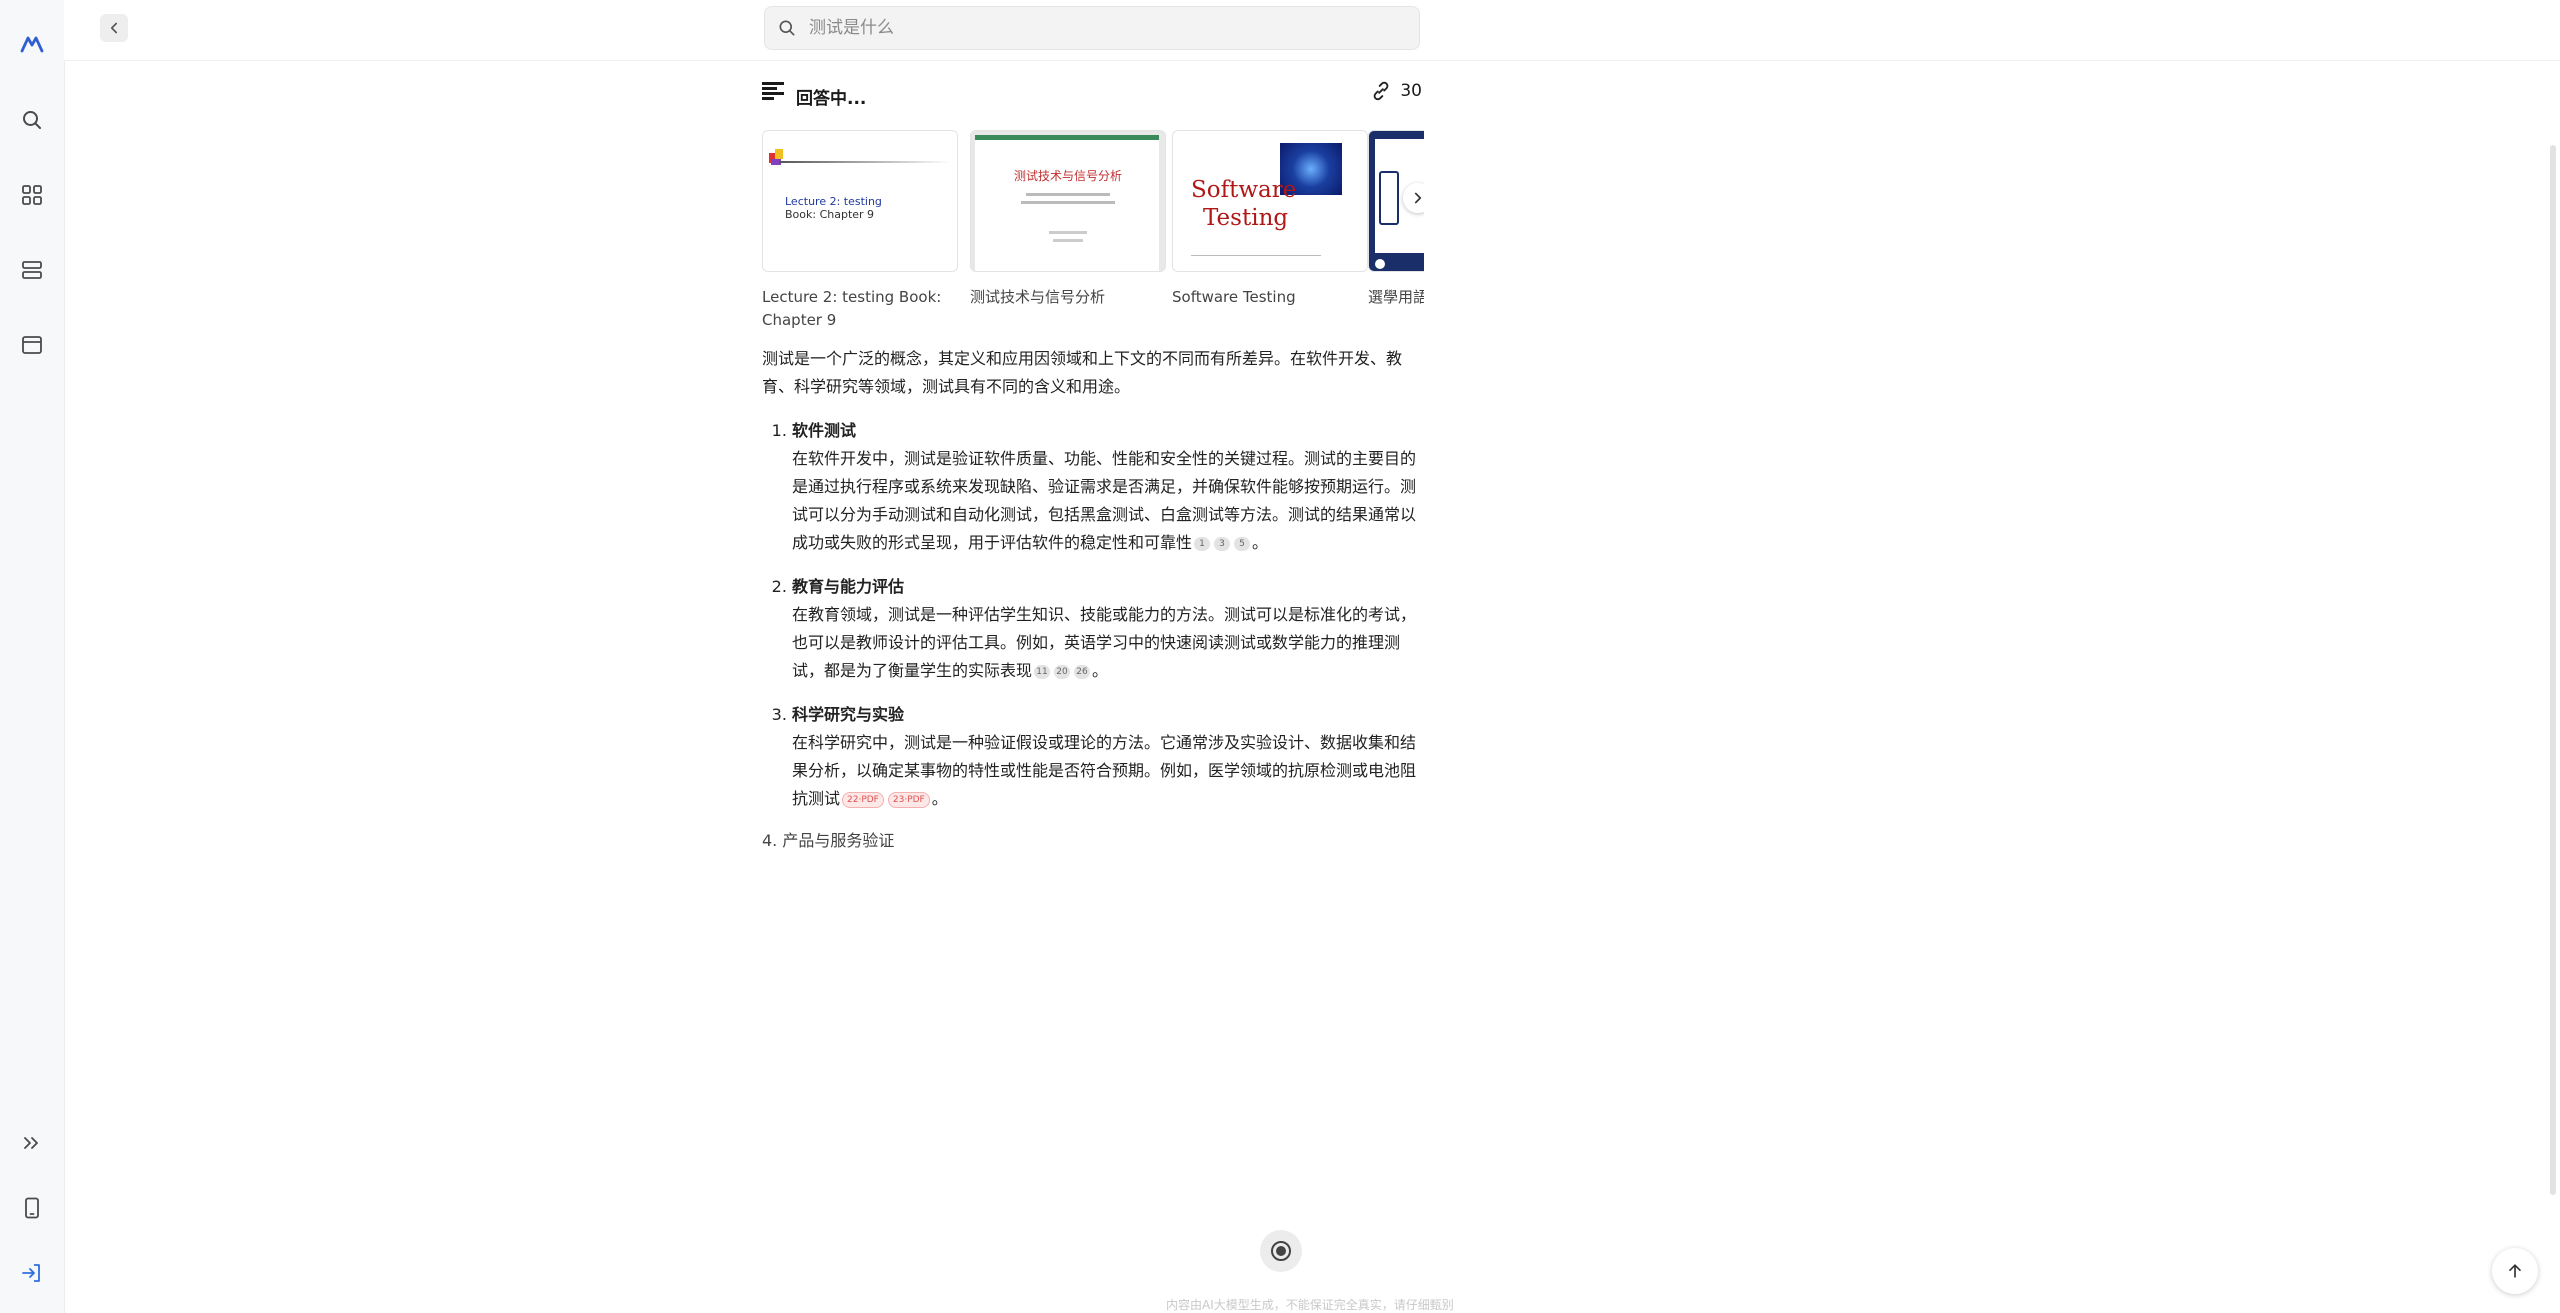 The image size is (2560, 1313). I want to click on logo-icon, so click(32, 44).